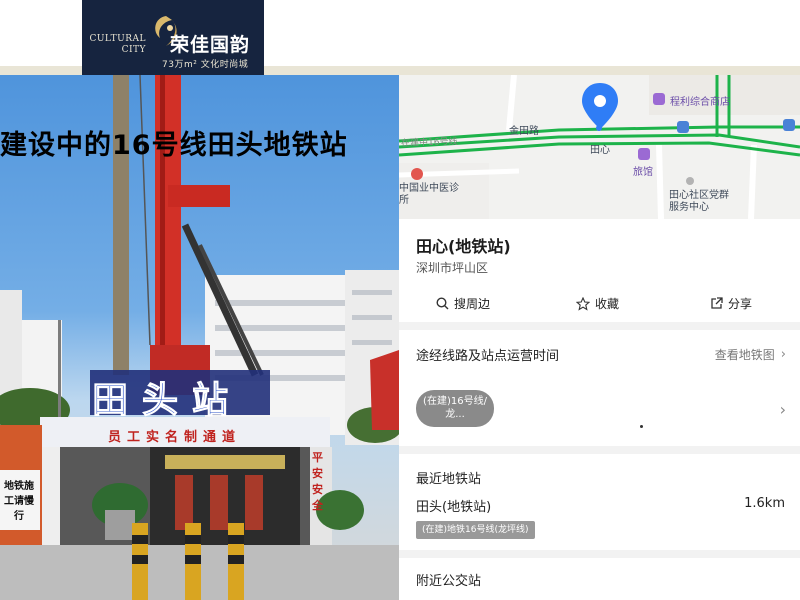 The height and width of the screenshot is (600, 800). What do you see at coordinates (583, 303) in the screenshot?
I see `star-icon` at bounding box center [583, 303].